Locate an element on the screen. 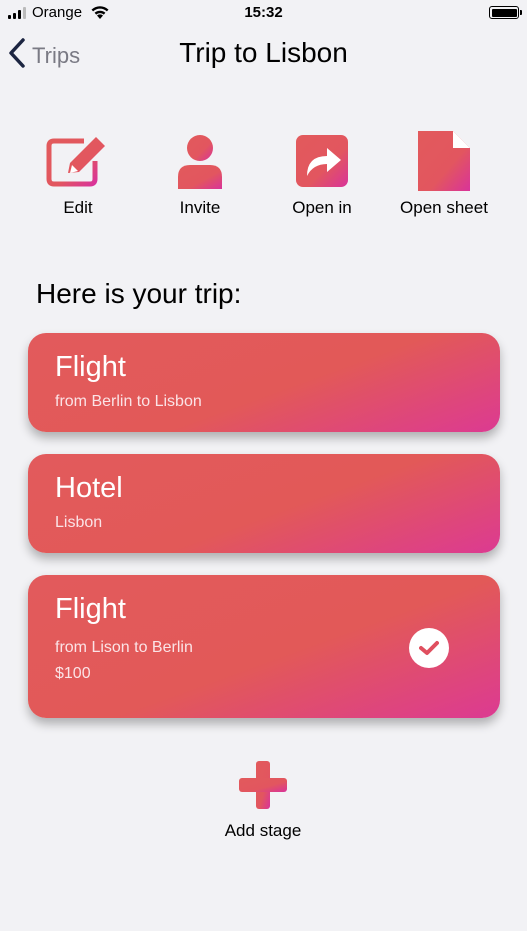 Image resolution: width=527 pixels, height=931 pixels. stage-detail: from Berlin to Lisbon is located at coordinates (128, 401).